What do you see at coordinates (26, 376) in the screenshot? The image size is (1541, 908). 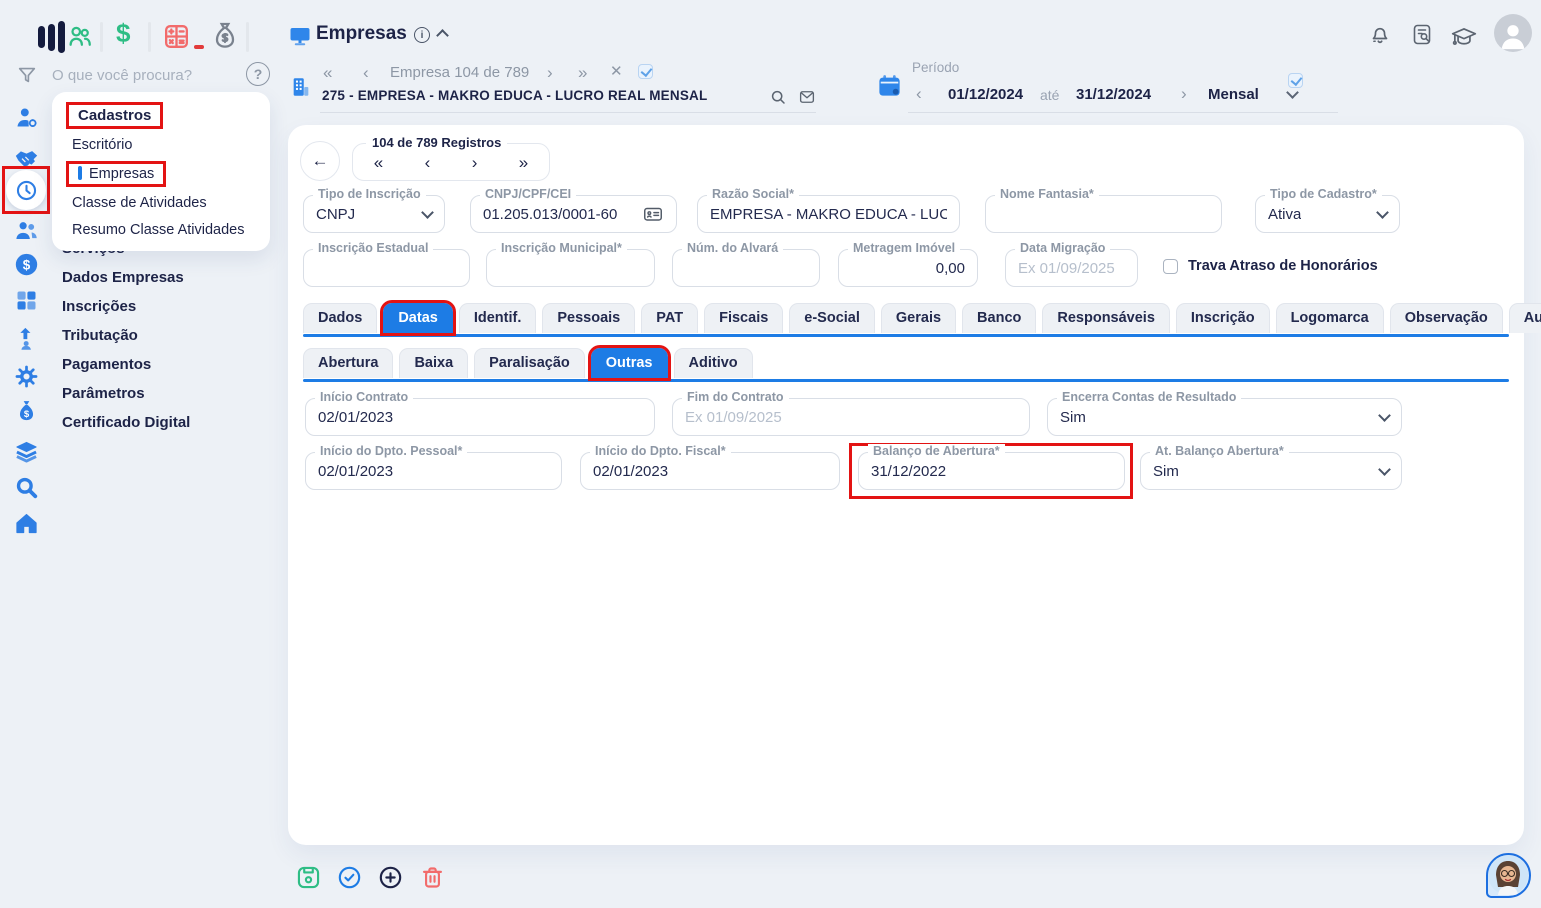 I see `gear-icon` at bounding box center [26, 376].